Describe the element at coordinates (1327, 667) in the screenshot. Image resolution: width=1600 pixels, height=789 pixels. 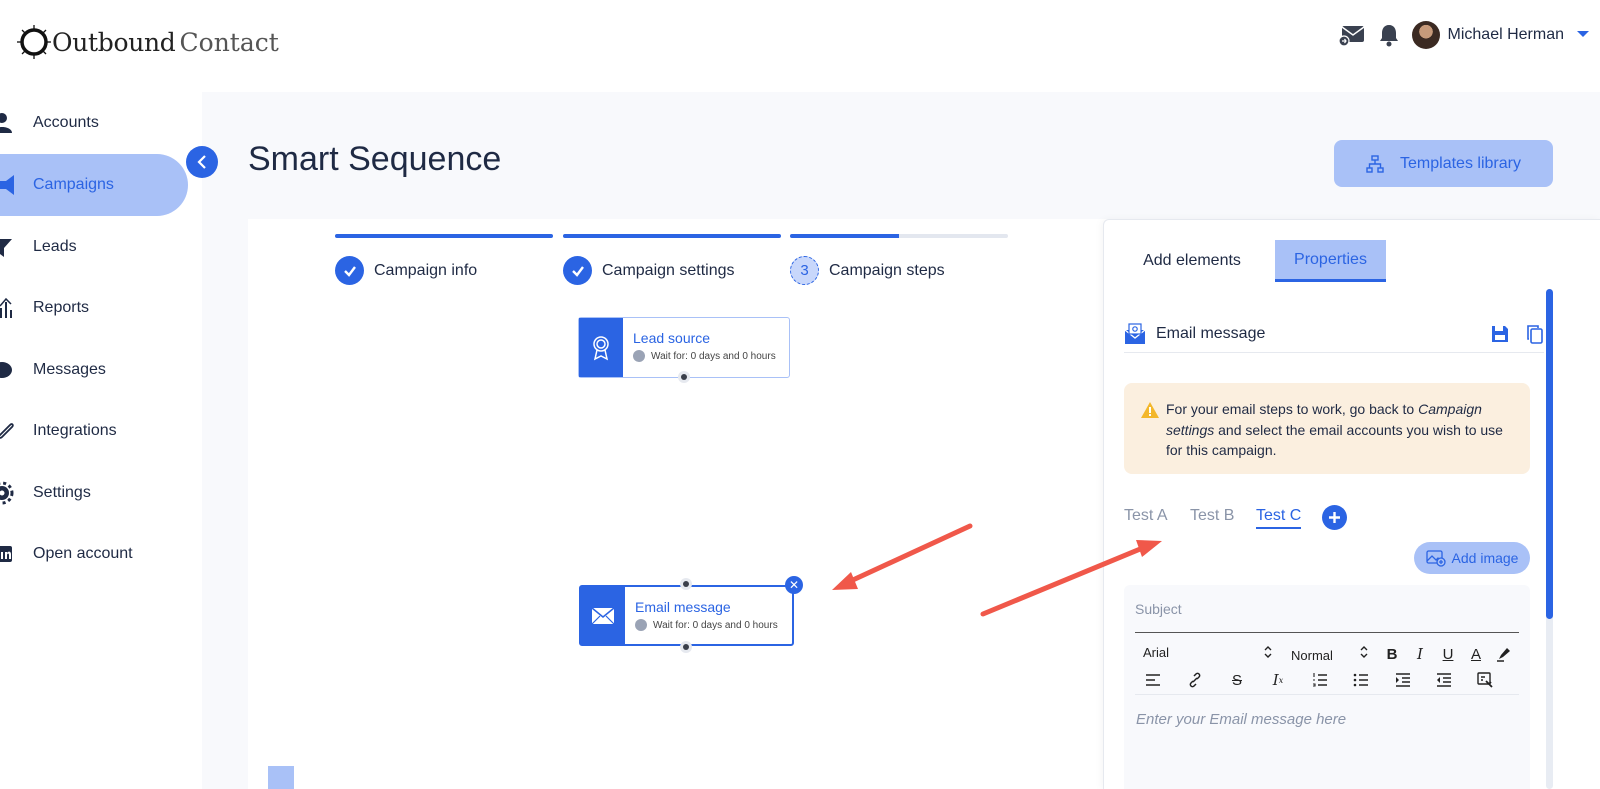
I see `editor-toolbar: Arial Normal B I U A S Ix` at that location.